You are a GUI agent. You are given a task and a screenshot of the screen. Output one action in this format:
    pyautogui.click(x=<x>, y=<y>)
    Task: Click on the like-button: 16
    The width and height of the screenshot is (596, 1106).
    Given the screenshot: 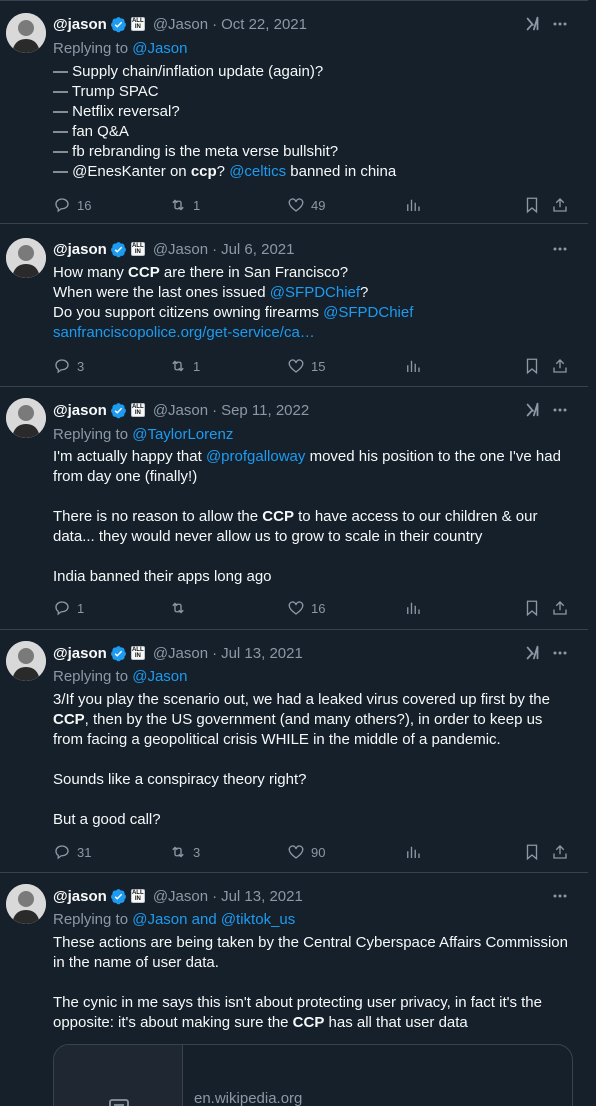 What is the action you would take?
    pyautogui.click(x=306, y=608)
    